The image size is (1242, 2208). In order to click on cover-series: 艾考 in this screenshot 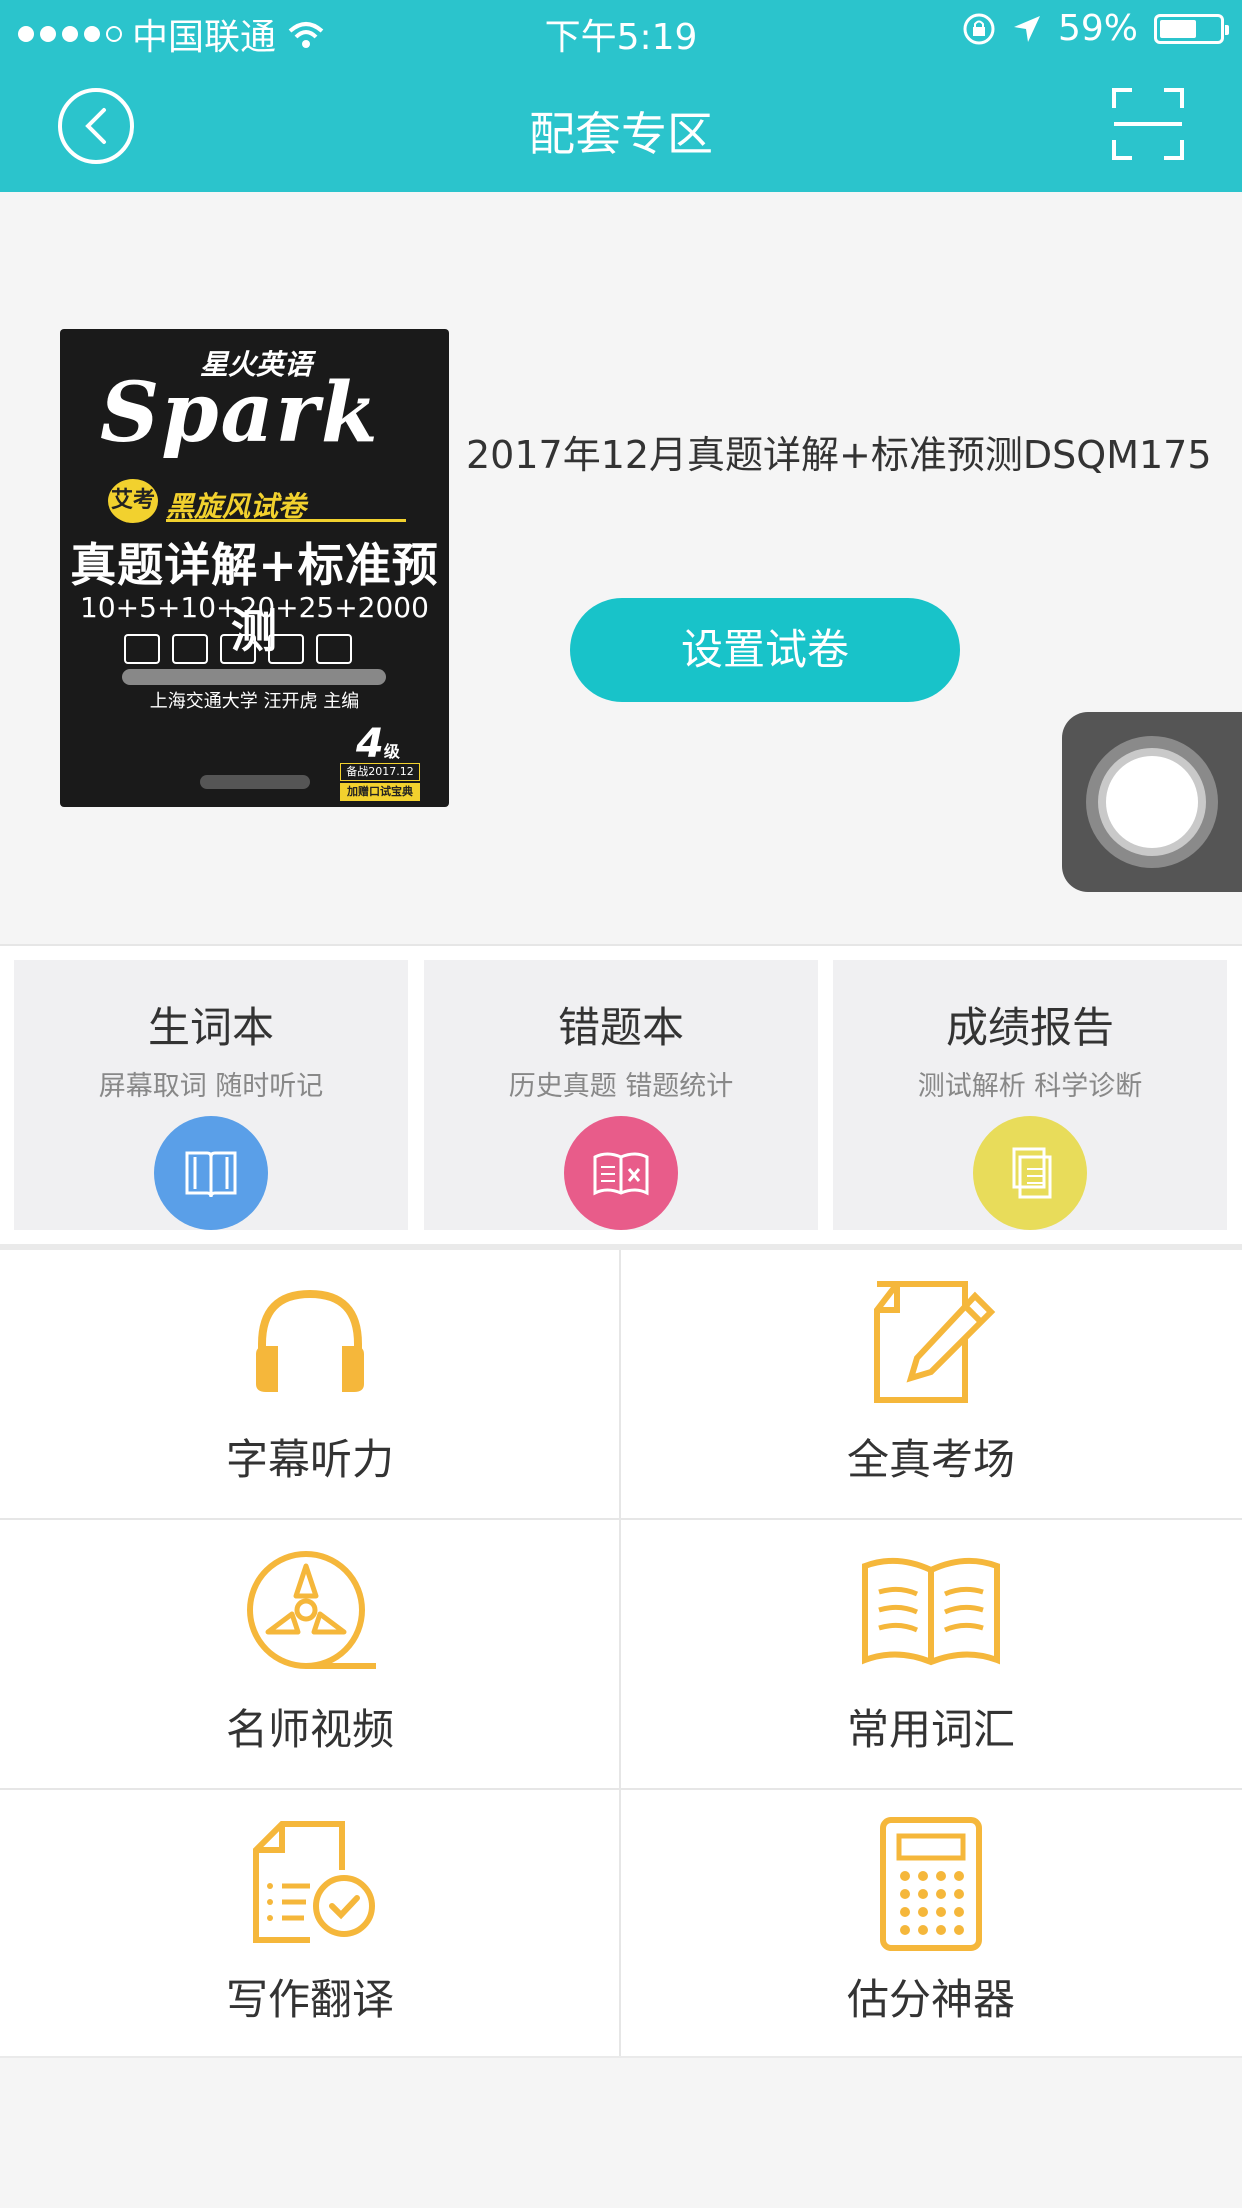, I will do `click(133, 501)`.